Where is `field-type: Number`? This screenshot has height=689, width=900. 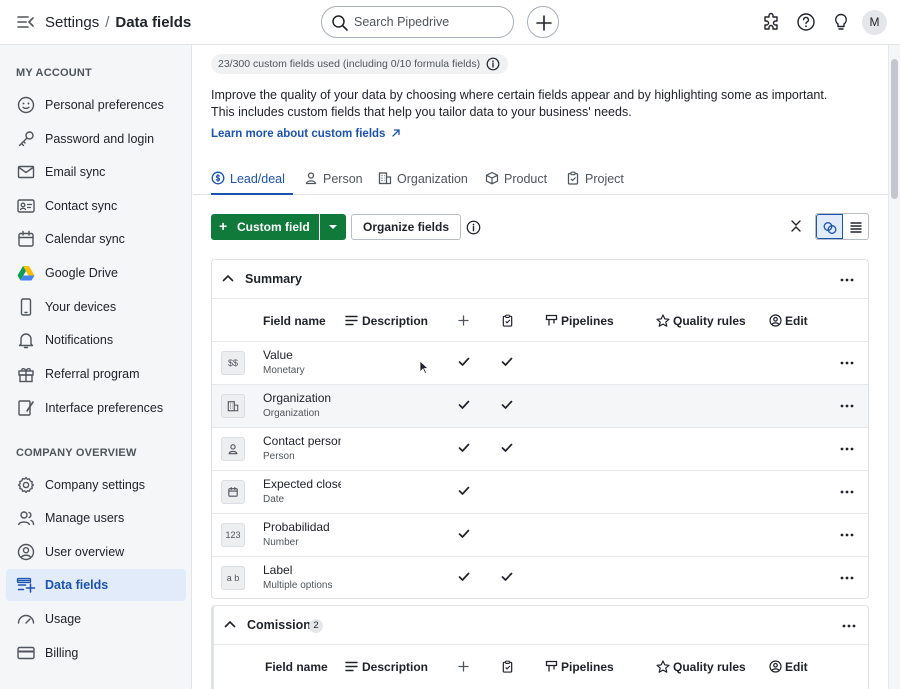
field-type: Number is located at coordinates (281, 542).